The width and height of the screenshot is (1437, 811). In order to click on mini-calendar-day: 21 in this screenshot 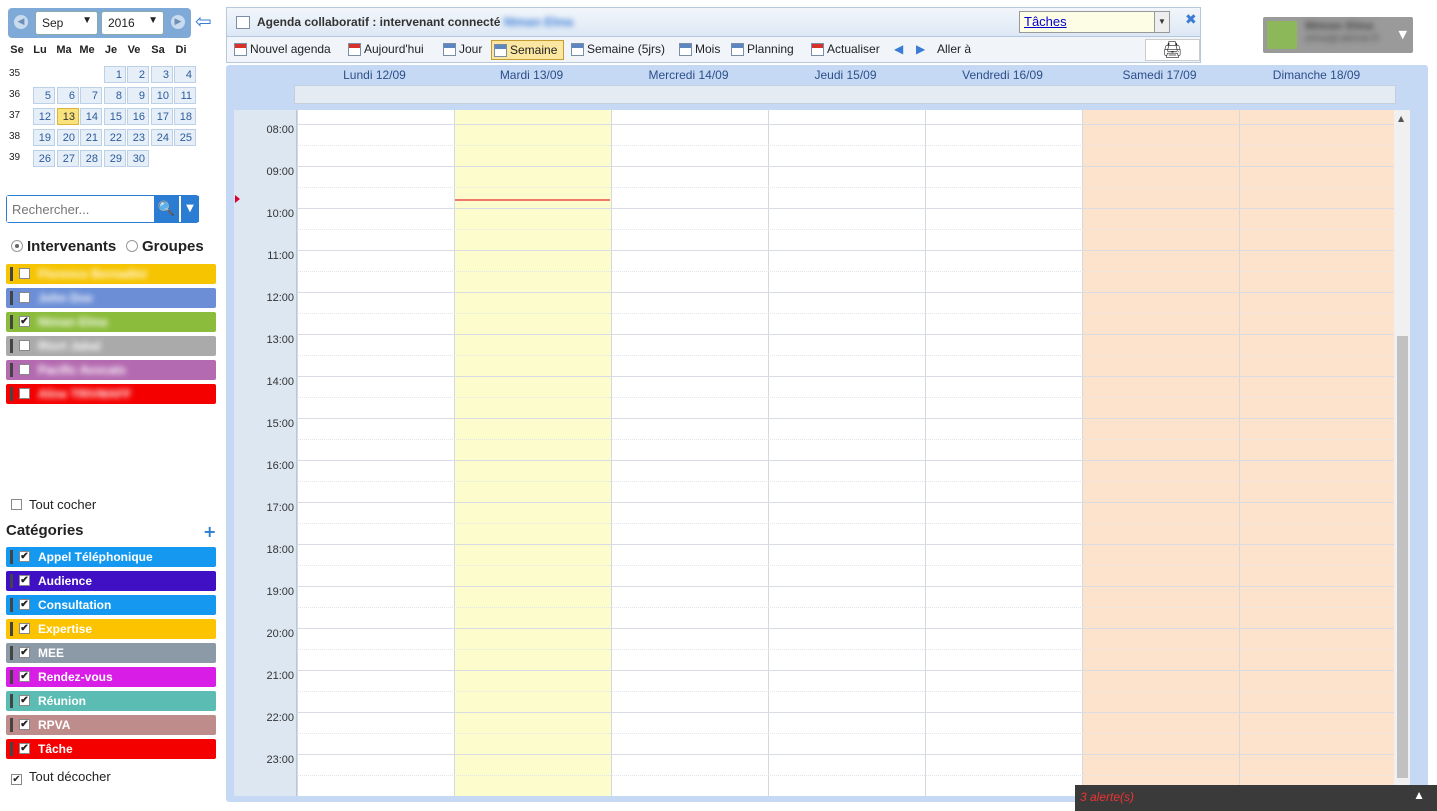, I will do `click(91, 137)`.